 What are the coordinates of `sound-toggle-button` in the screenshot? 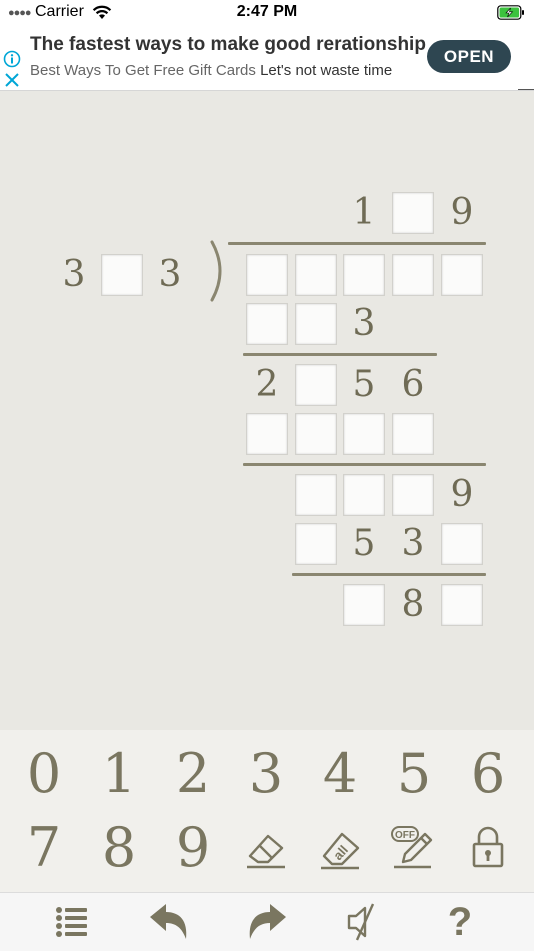 It's located at (363, 922).